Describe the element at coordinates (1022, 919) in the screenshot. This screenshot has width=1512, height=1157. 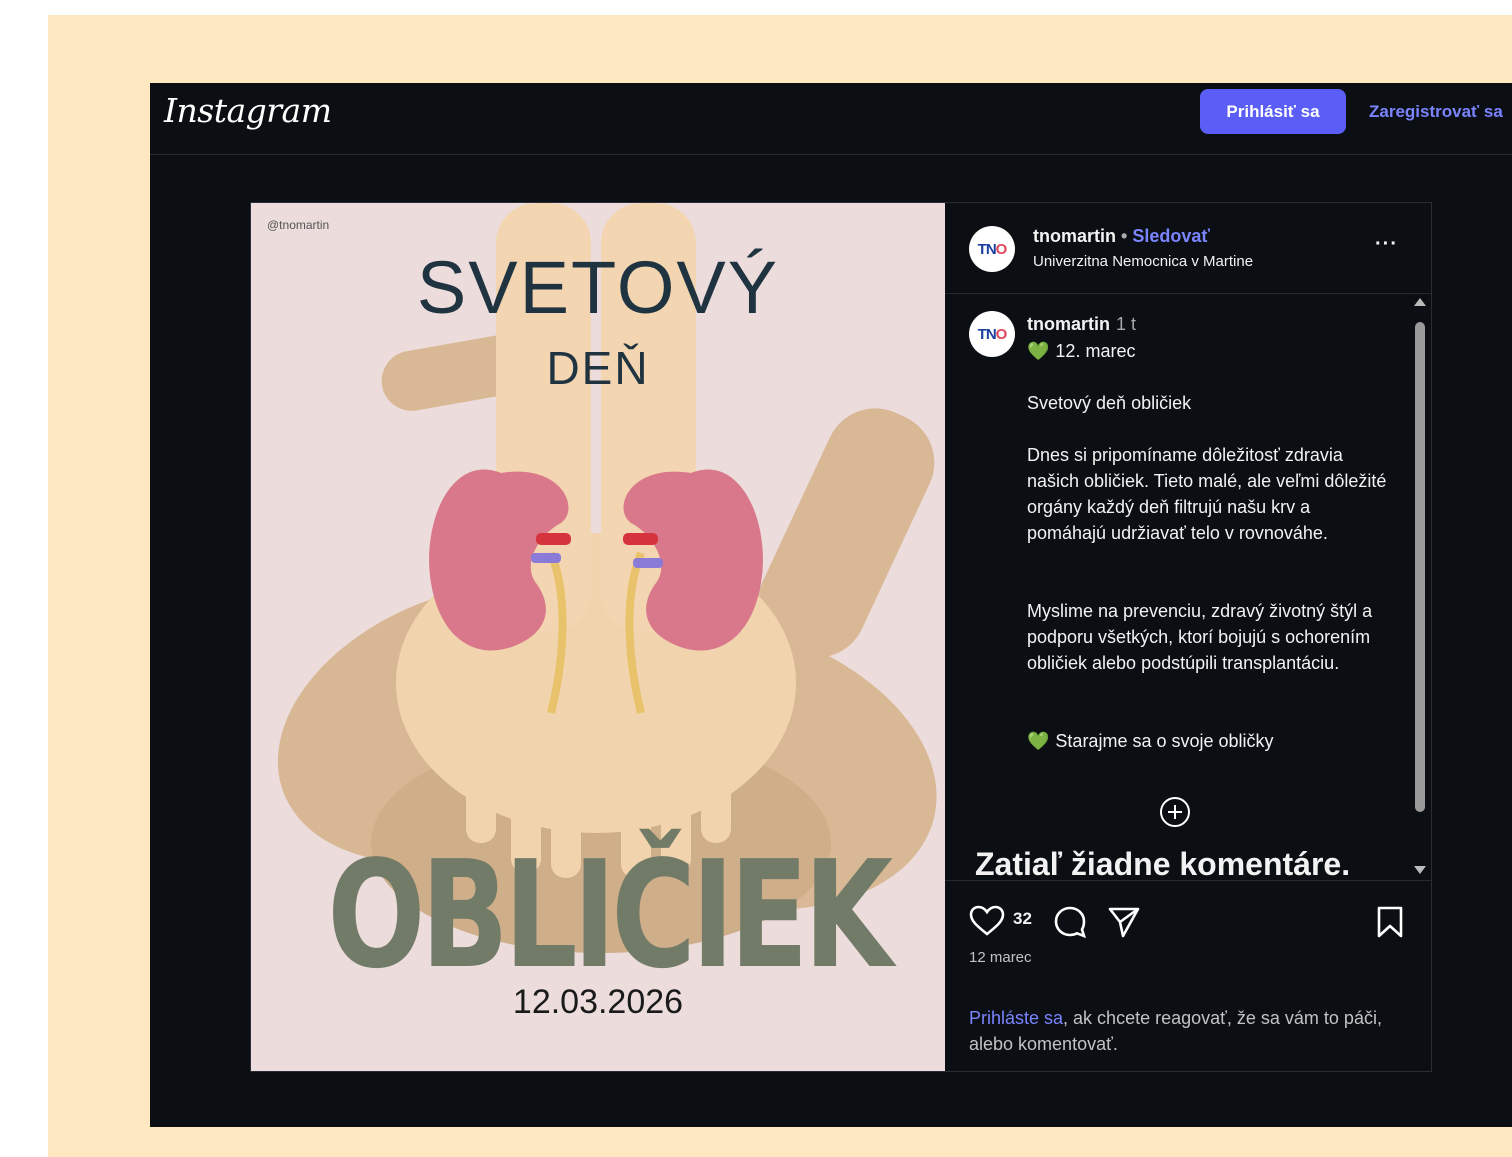
I see `like-count: 32` at that location.